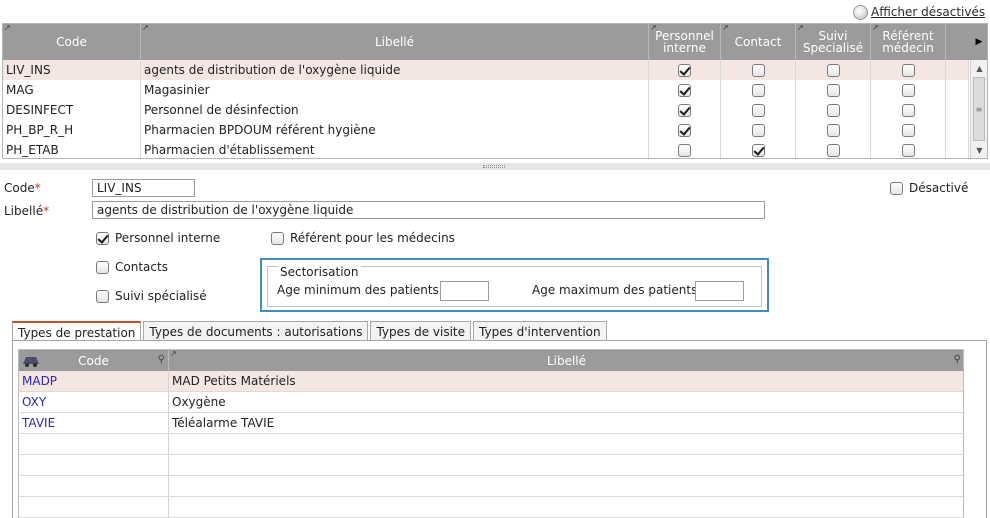 This screenshot has height=518, width=990. Describe the element at coordinates (363, 238) in the screenshot. I see `referent-row: Référent pour les médecins` at that location.